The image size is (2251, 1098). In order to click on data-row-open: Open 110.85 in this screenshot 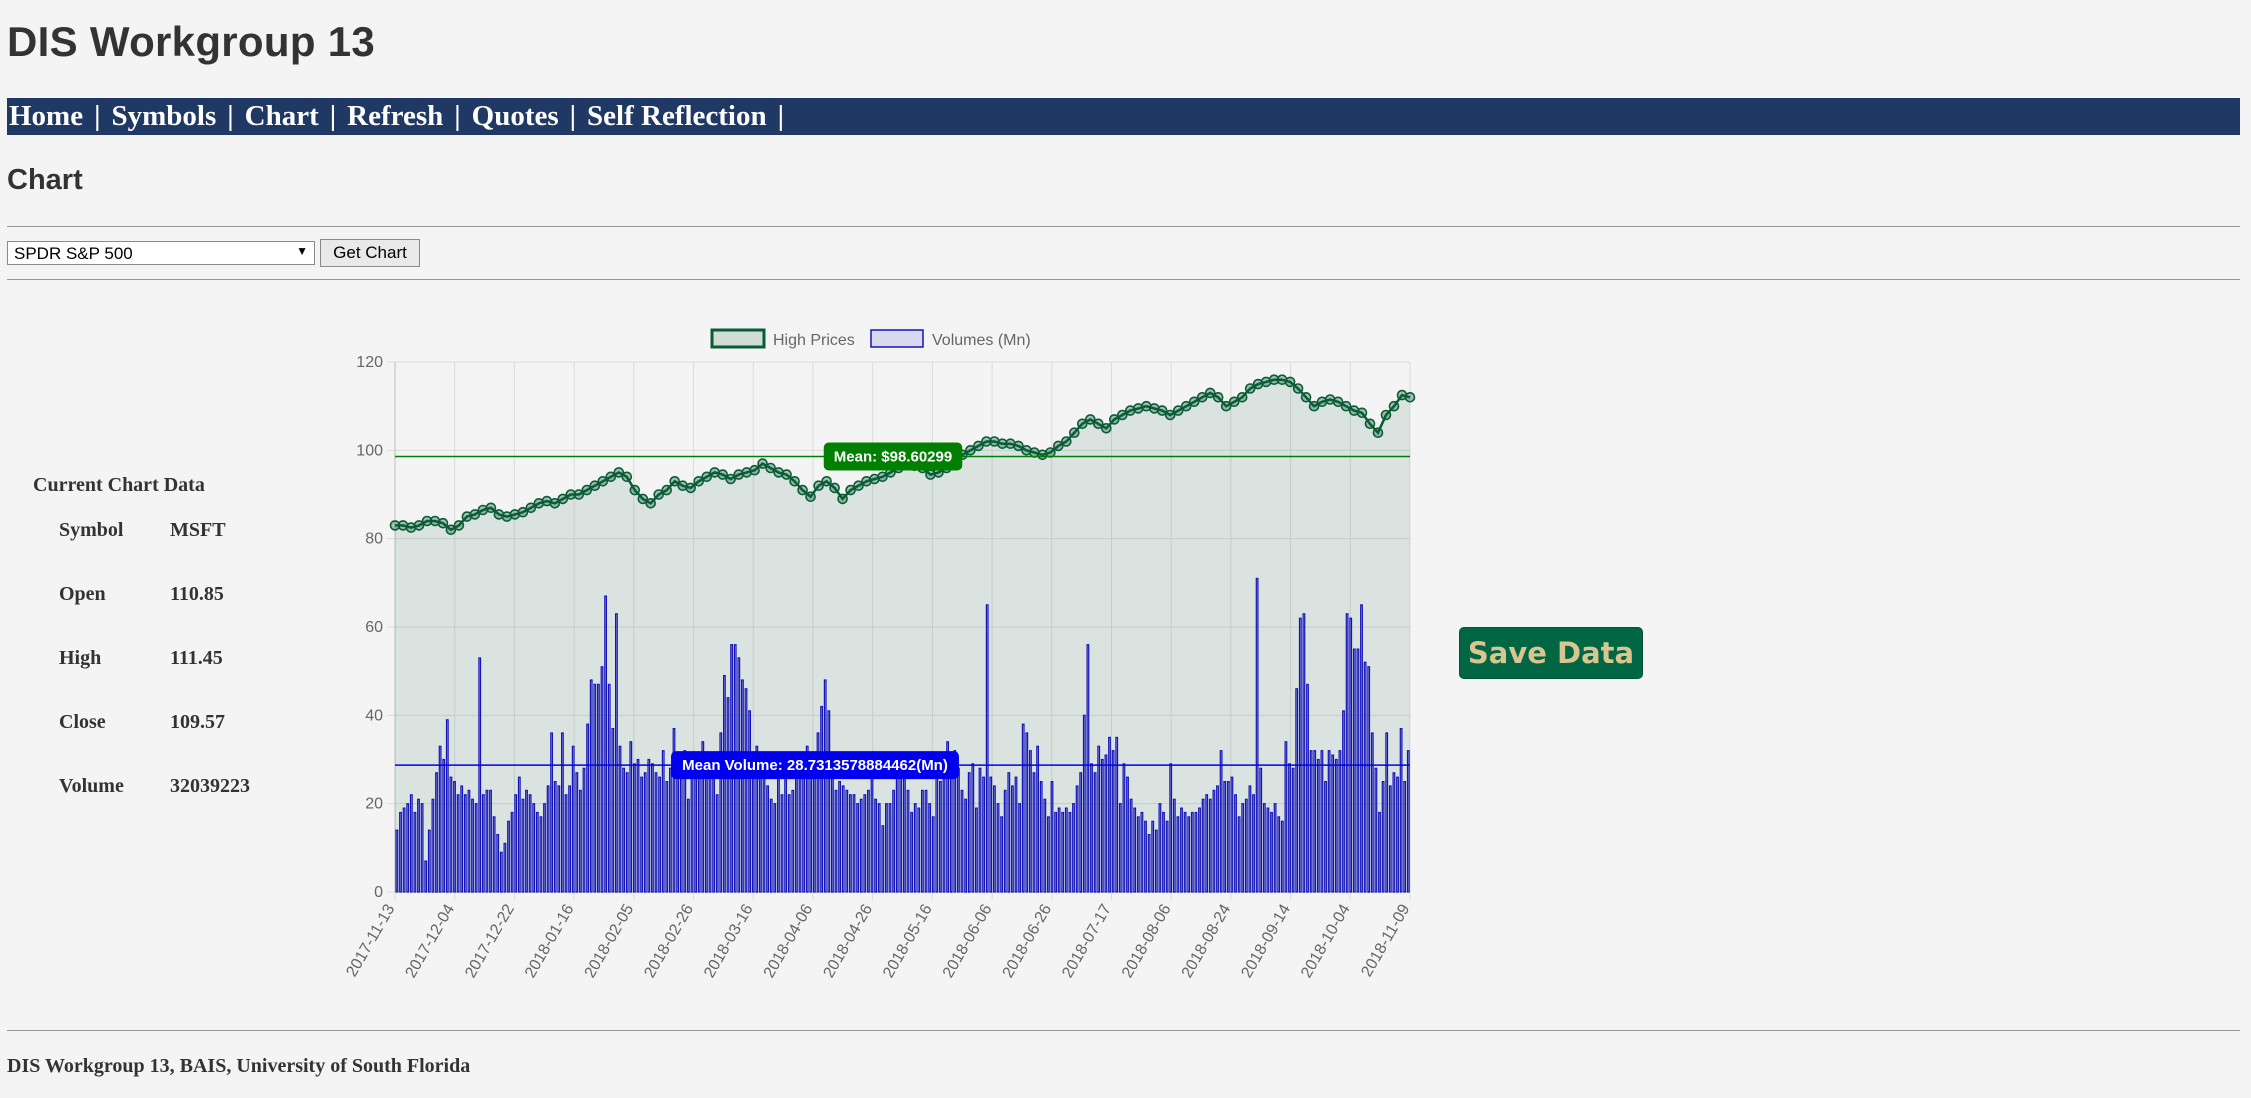, I will do `click(154, 615)`.